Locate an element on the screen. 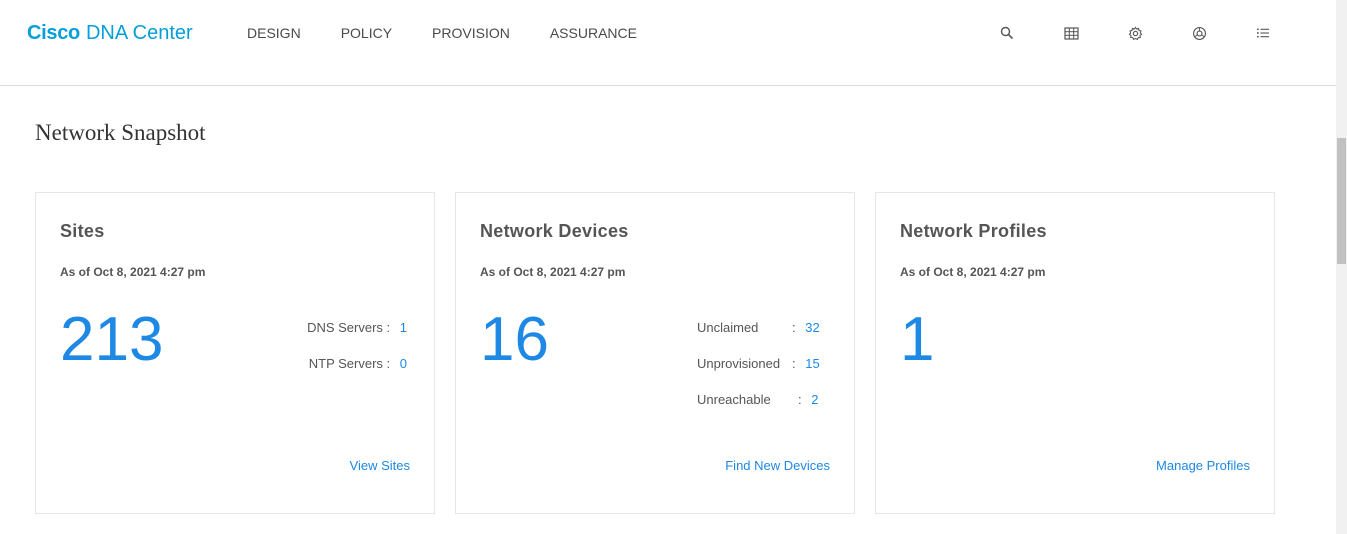 This screenshot has height=534, width=1347. stat-label: Unprovisioned is located at coordinates (739, 363).